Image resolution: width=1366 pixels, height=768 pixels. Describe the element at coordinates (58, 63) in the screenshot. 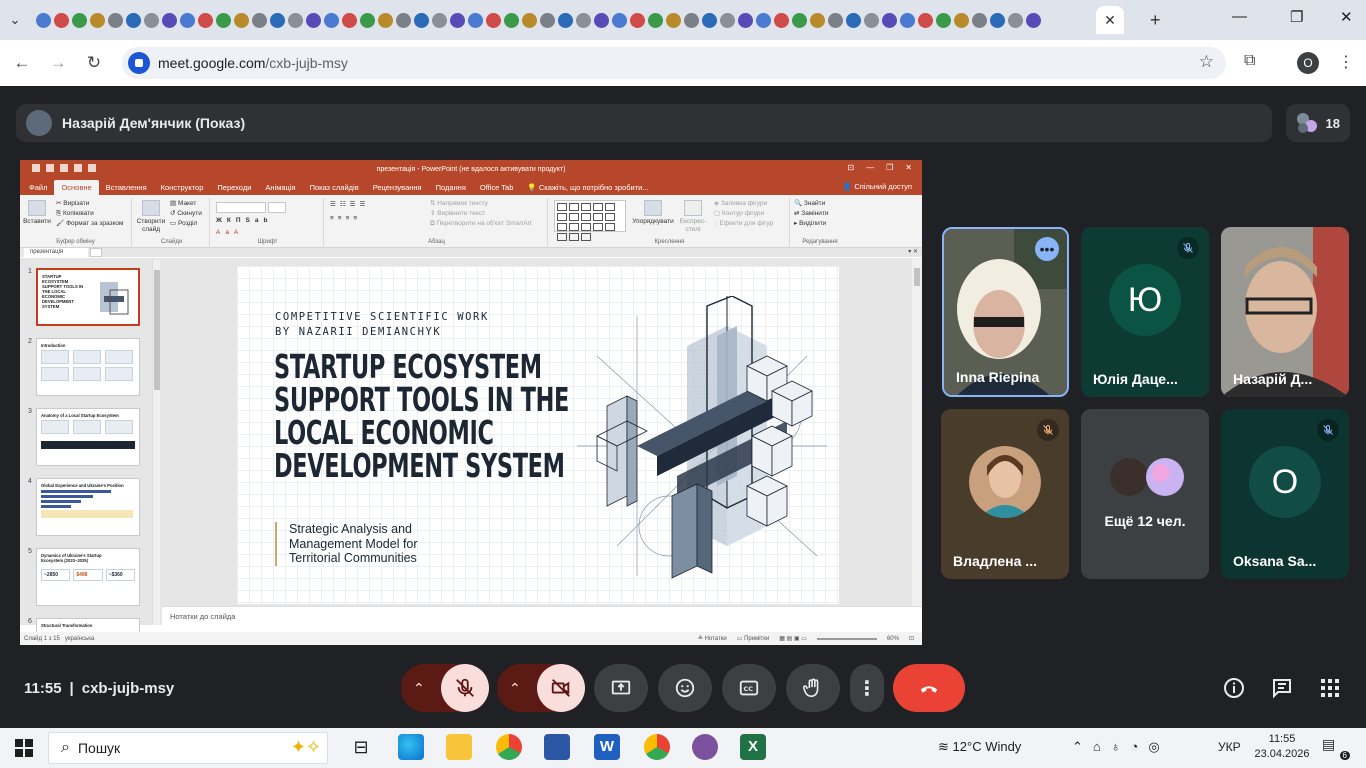

I see `forward-icon: →` at that location.